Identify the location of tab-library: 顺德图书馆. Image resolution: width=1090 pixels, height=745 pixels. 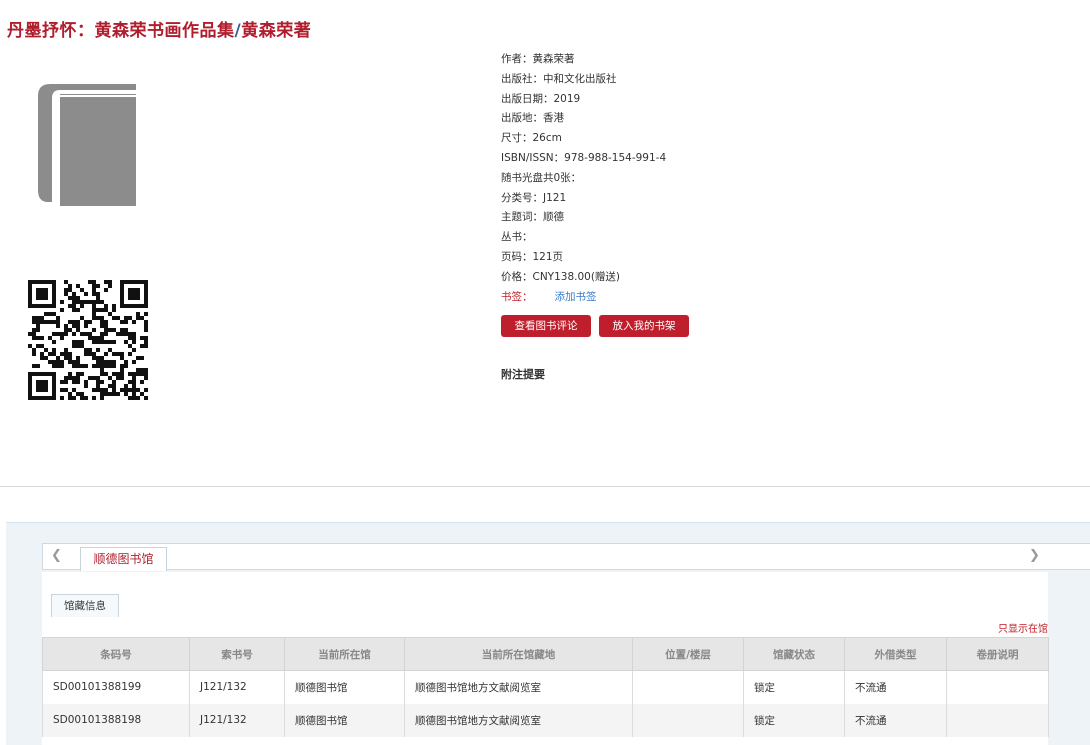
(123, 559).